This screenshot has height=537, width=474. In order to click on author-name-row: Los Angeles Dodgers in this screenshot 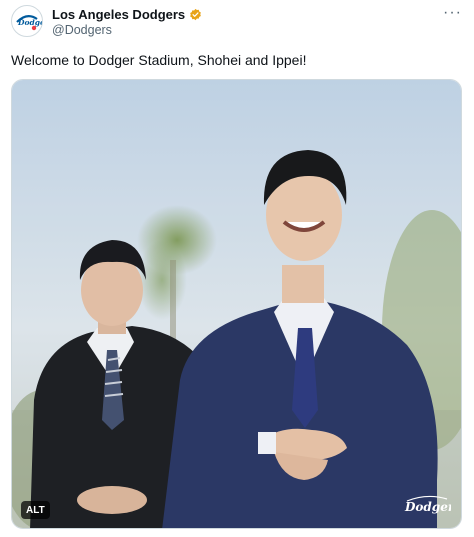, I will do `click(127, 14)`.